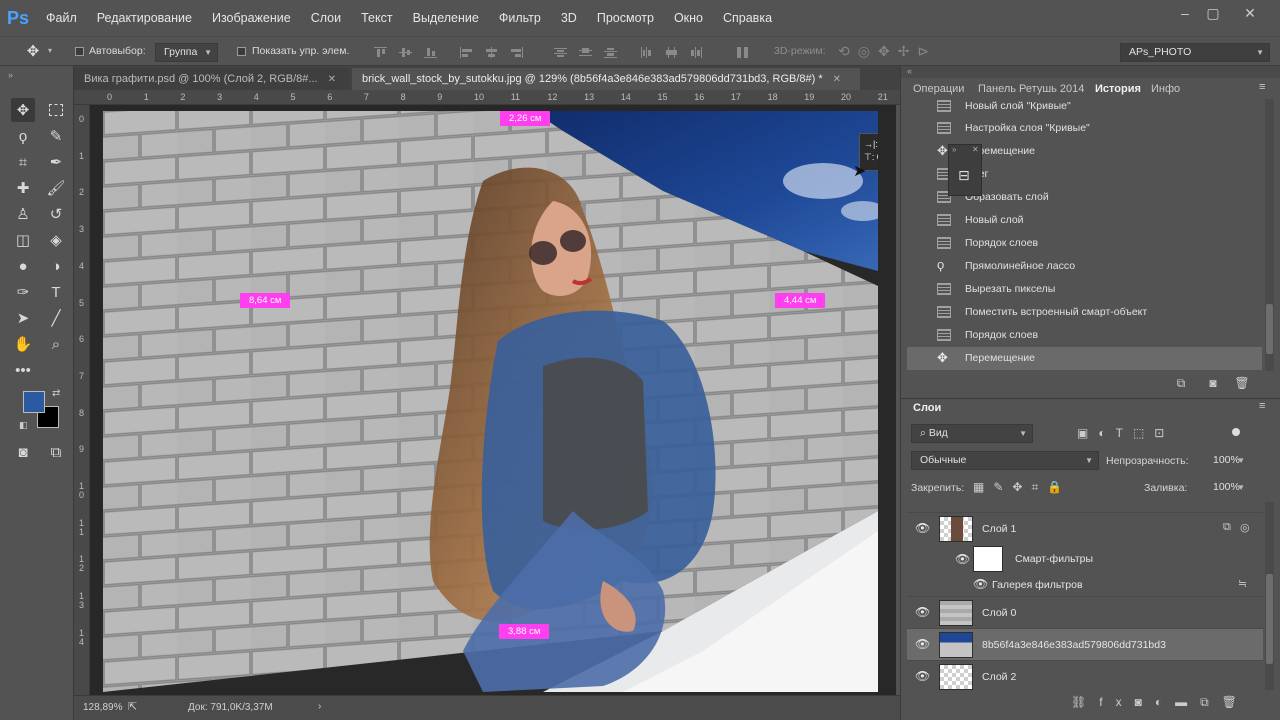 This screenshot has width=1280, height=720. What do you see at coordinates (1039, 487) in the screenshot?
I see `lock-artboard-icon: ⌗` at bounding box center [1039, 487].